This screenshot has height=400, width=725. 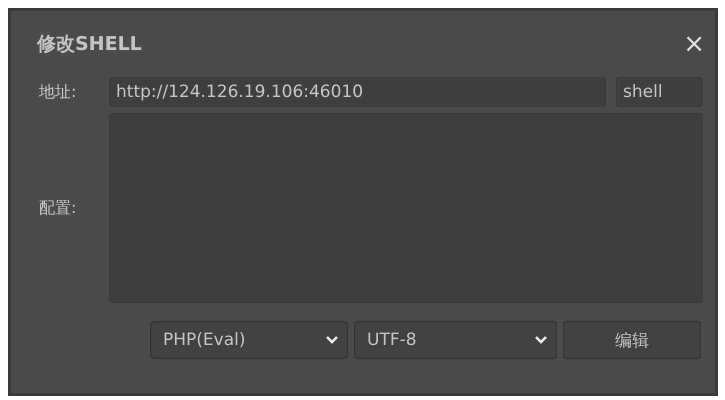 I want to click on type-select: PHP(Eval), so click(x=249, y=340).